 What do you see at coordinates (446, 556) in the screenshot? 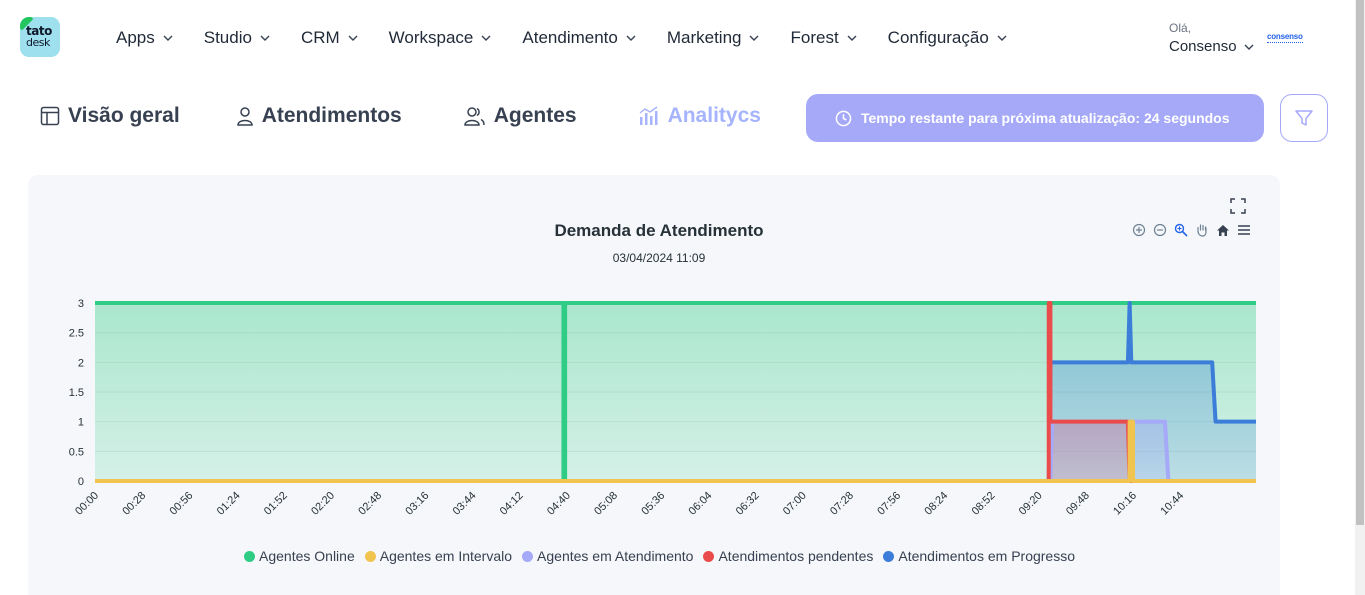
I see `legend-label: Agentes em Intervalo` at bounding box center [446, 556].